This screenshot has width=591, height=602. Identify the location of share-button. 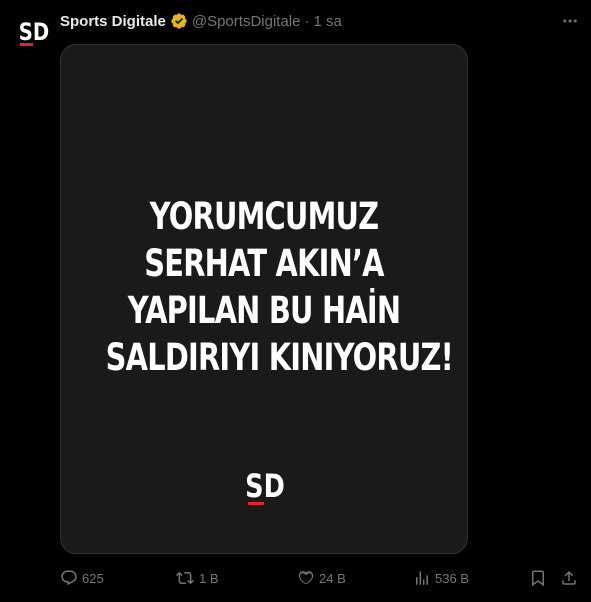
(569, 578).